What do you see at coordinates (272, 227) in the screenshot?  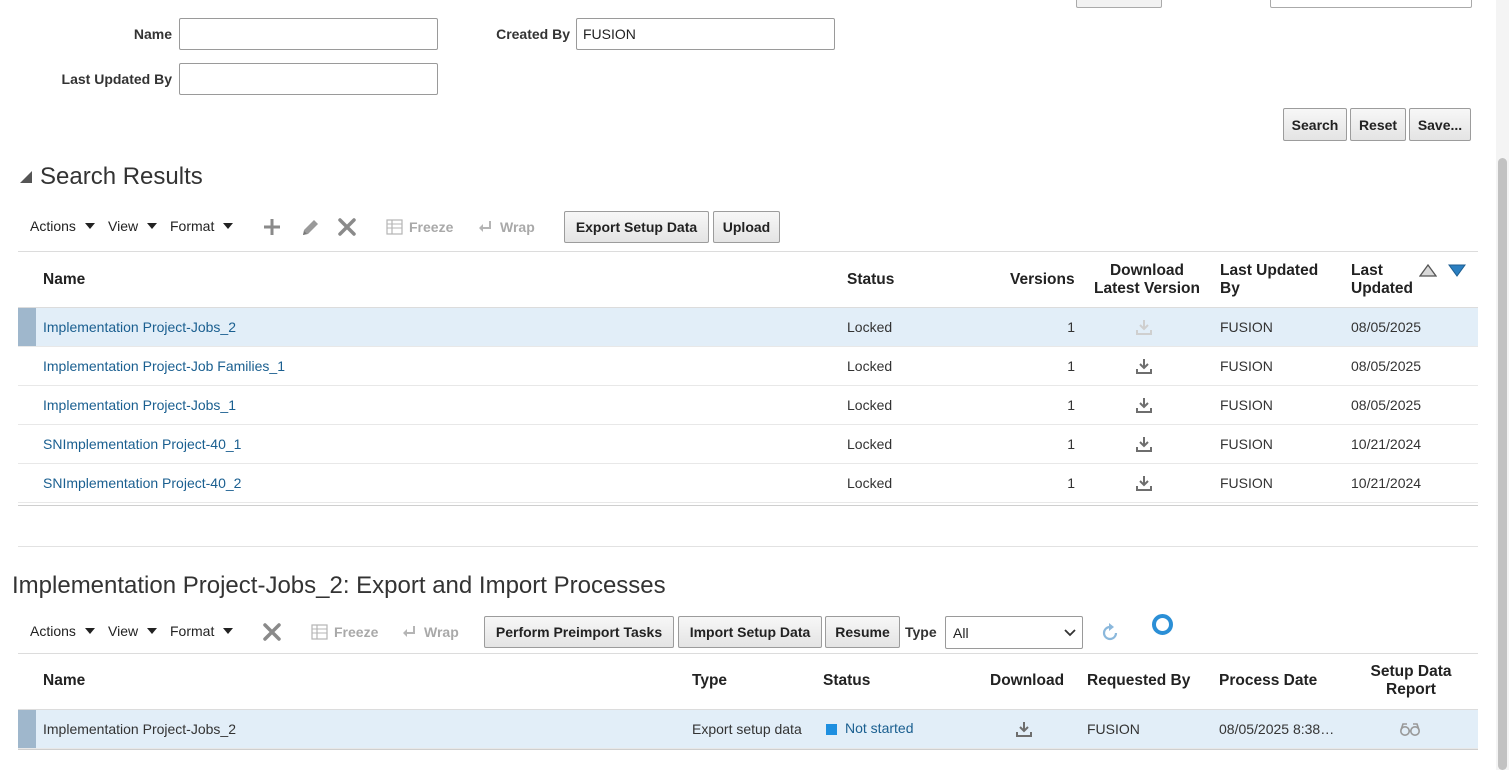 I see `add-icon` at bounding box center [272, 227].